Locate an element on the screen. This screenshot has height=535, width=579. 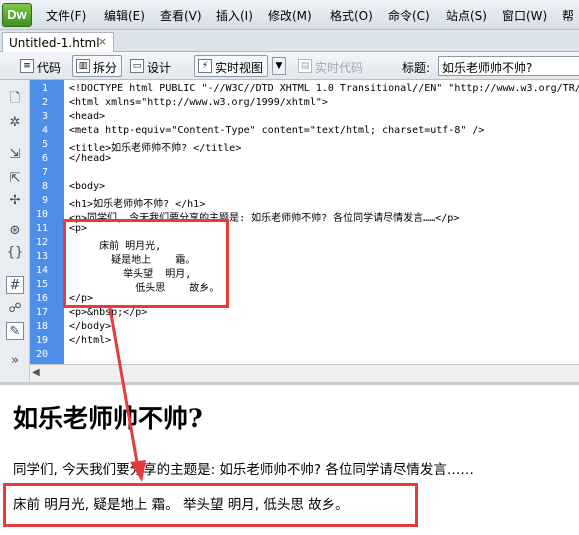
open-documents-icon: 🗋 is located at coordinates (15, 99).